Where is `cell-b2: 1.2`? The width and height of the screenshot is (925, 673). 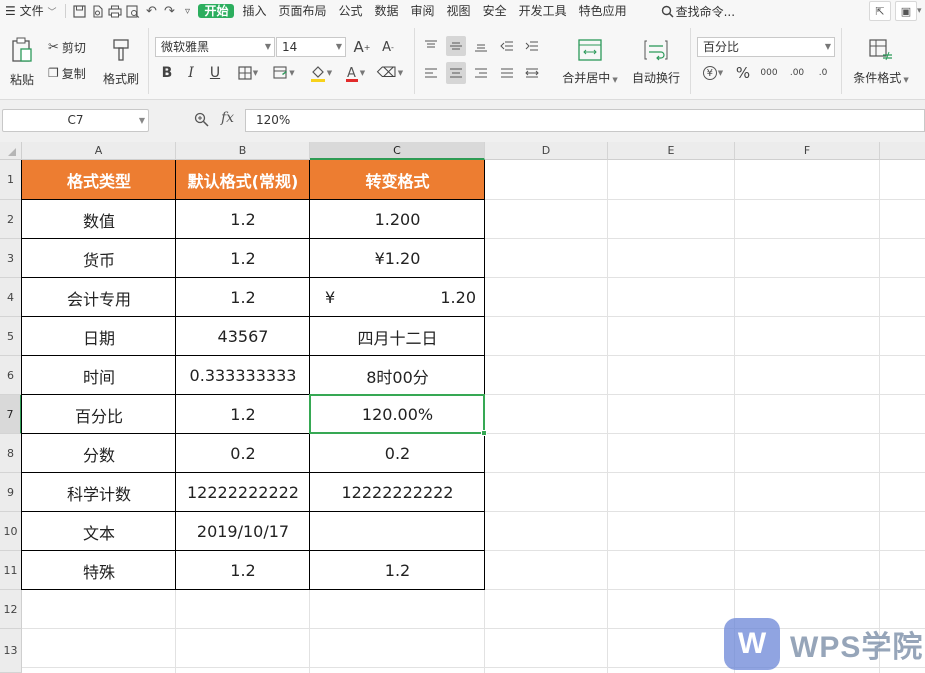
cell-b2: 1.2 is located at coordinates (243, 219).